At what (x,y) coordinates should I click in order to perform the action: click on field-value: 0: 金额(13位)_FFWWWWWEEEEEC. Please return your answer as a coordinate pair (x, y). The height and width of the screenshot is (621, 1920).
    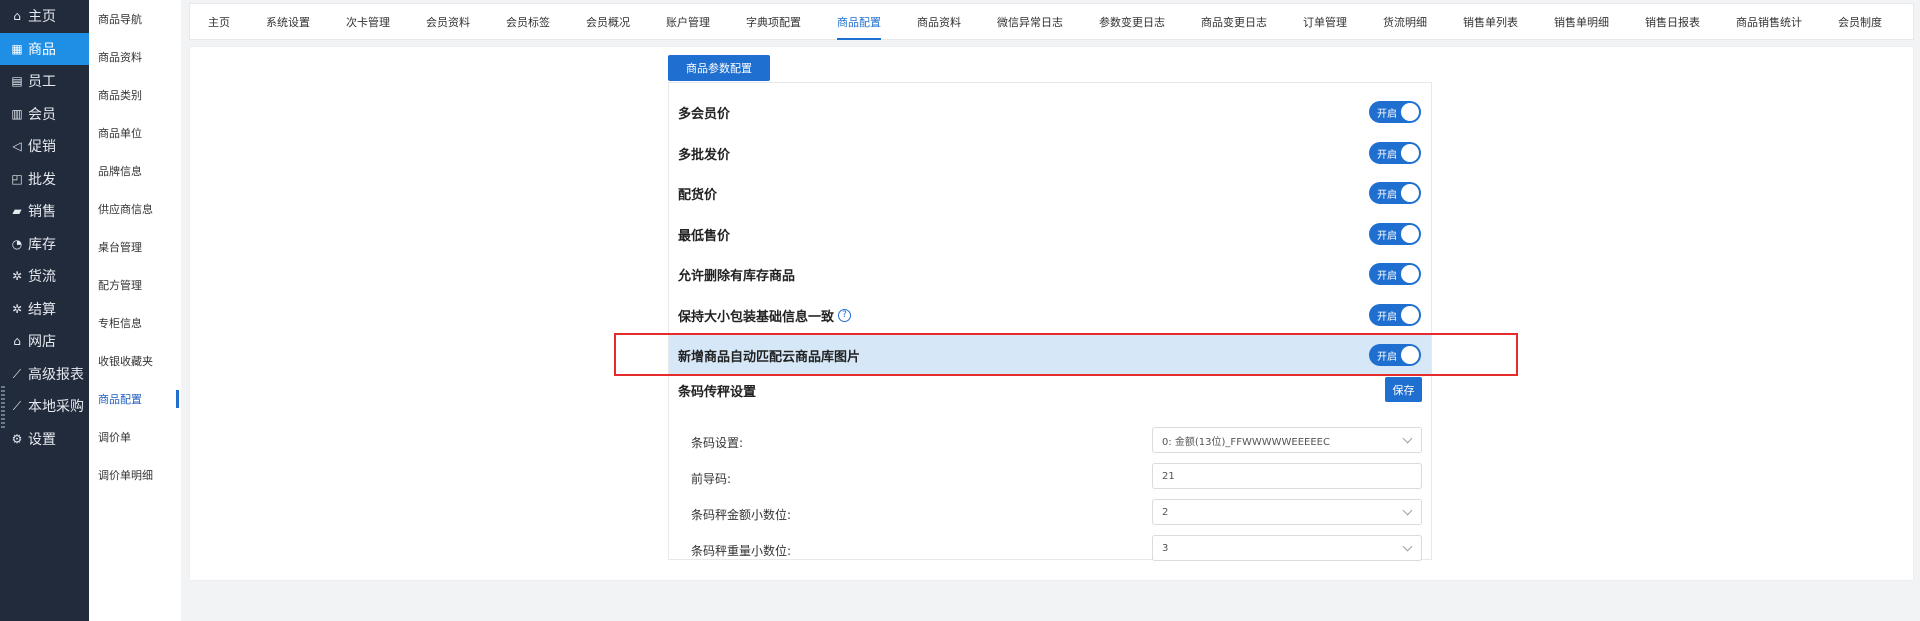
    Looking at the image, I should click on (1246, 442).